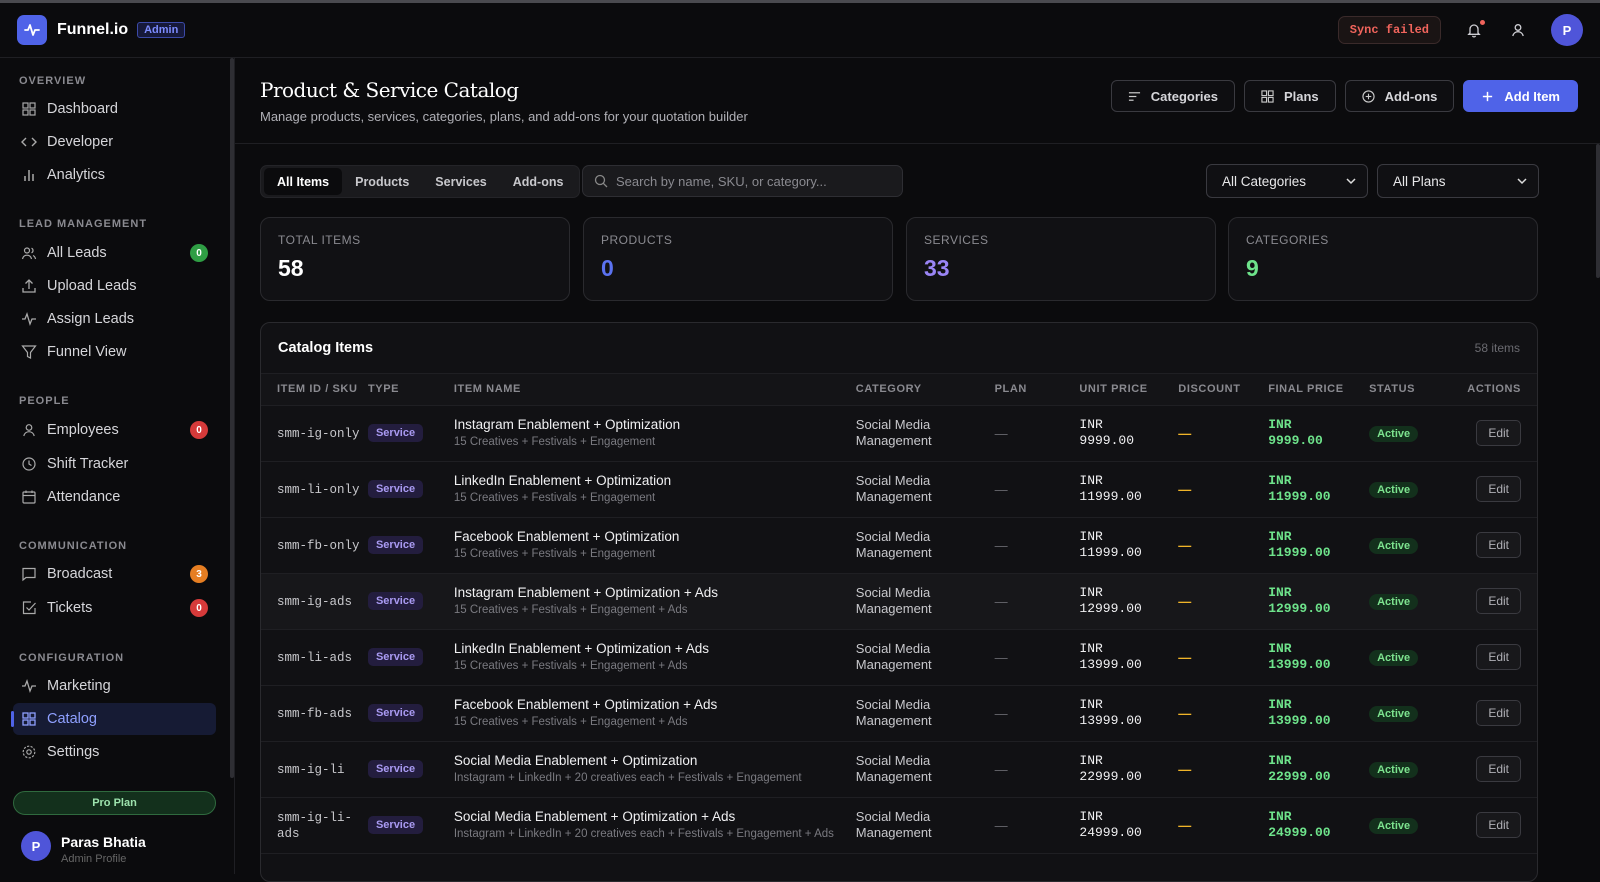 Image resolution: width=1600 pixels, height=882 pixels. I want to click on sidebar-item-marketing: Marketing, so click(114, 686).